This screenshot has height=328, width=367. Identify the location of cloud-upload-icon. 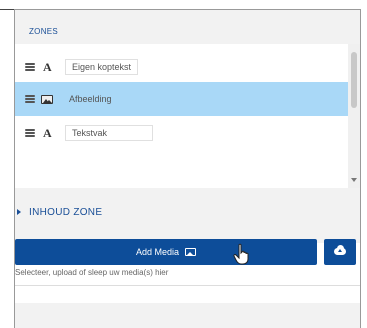
(340, 250).